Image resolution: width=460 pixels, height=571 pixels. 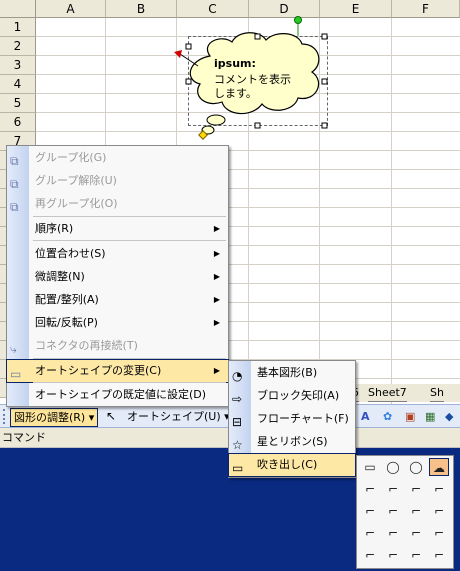 I want to click on draw_menu-item: 回転/反転(P) ▶, so click(x=117, y=323).